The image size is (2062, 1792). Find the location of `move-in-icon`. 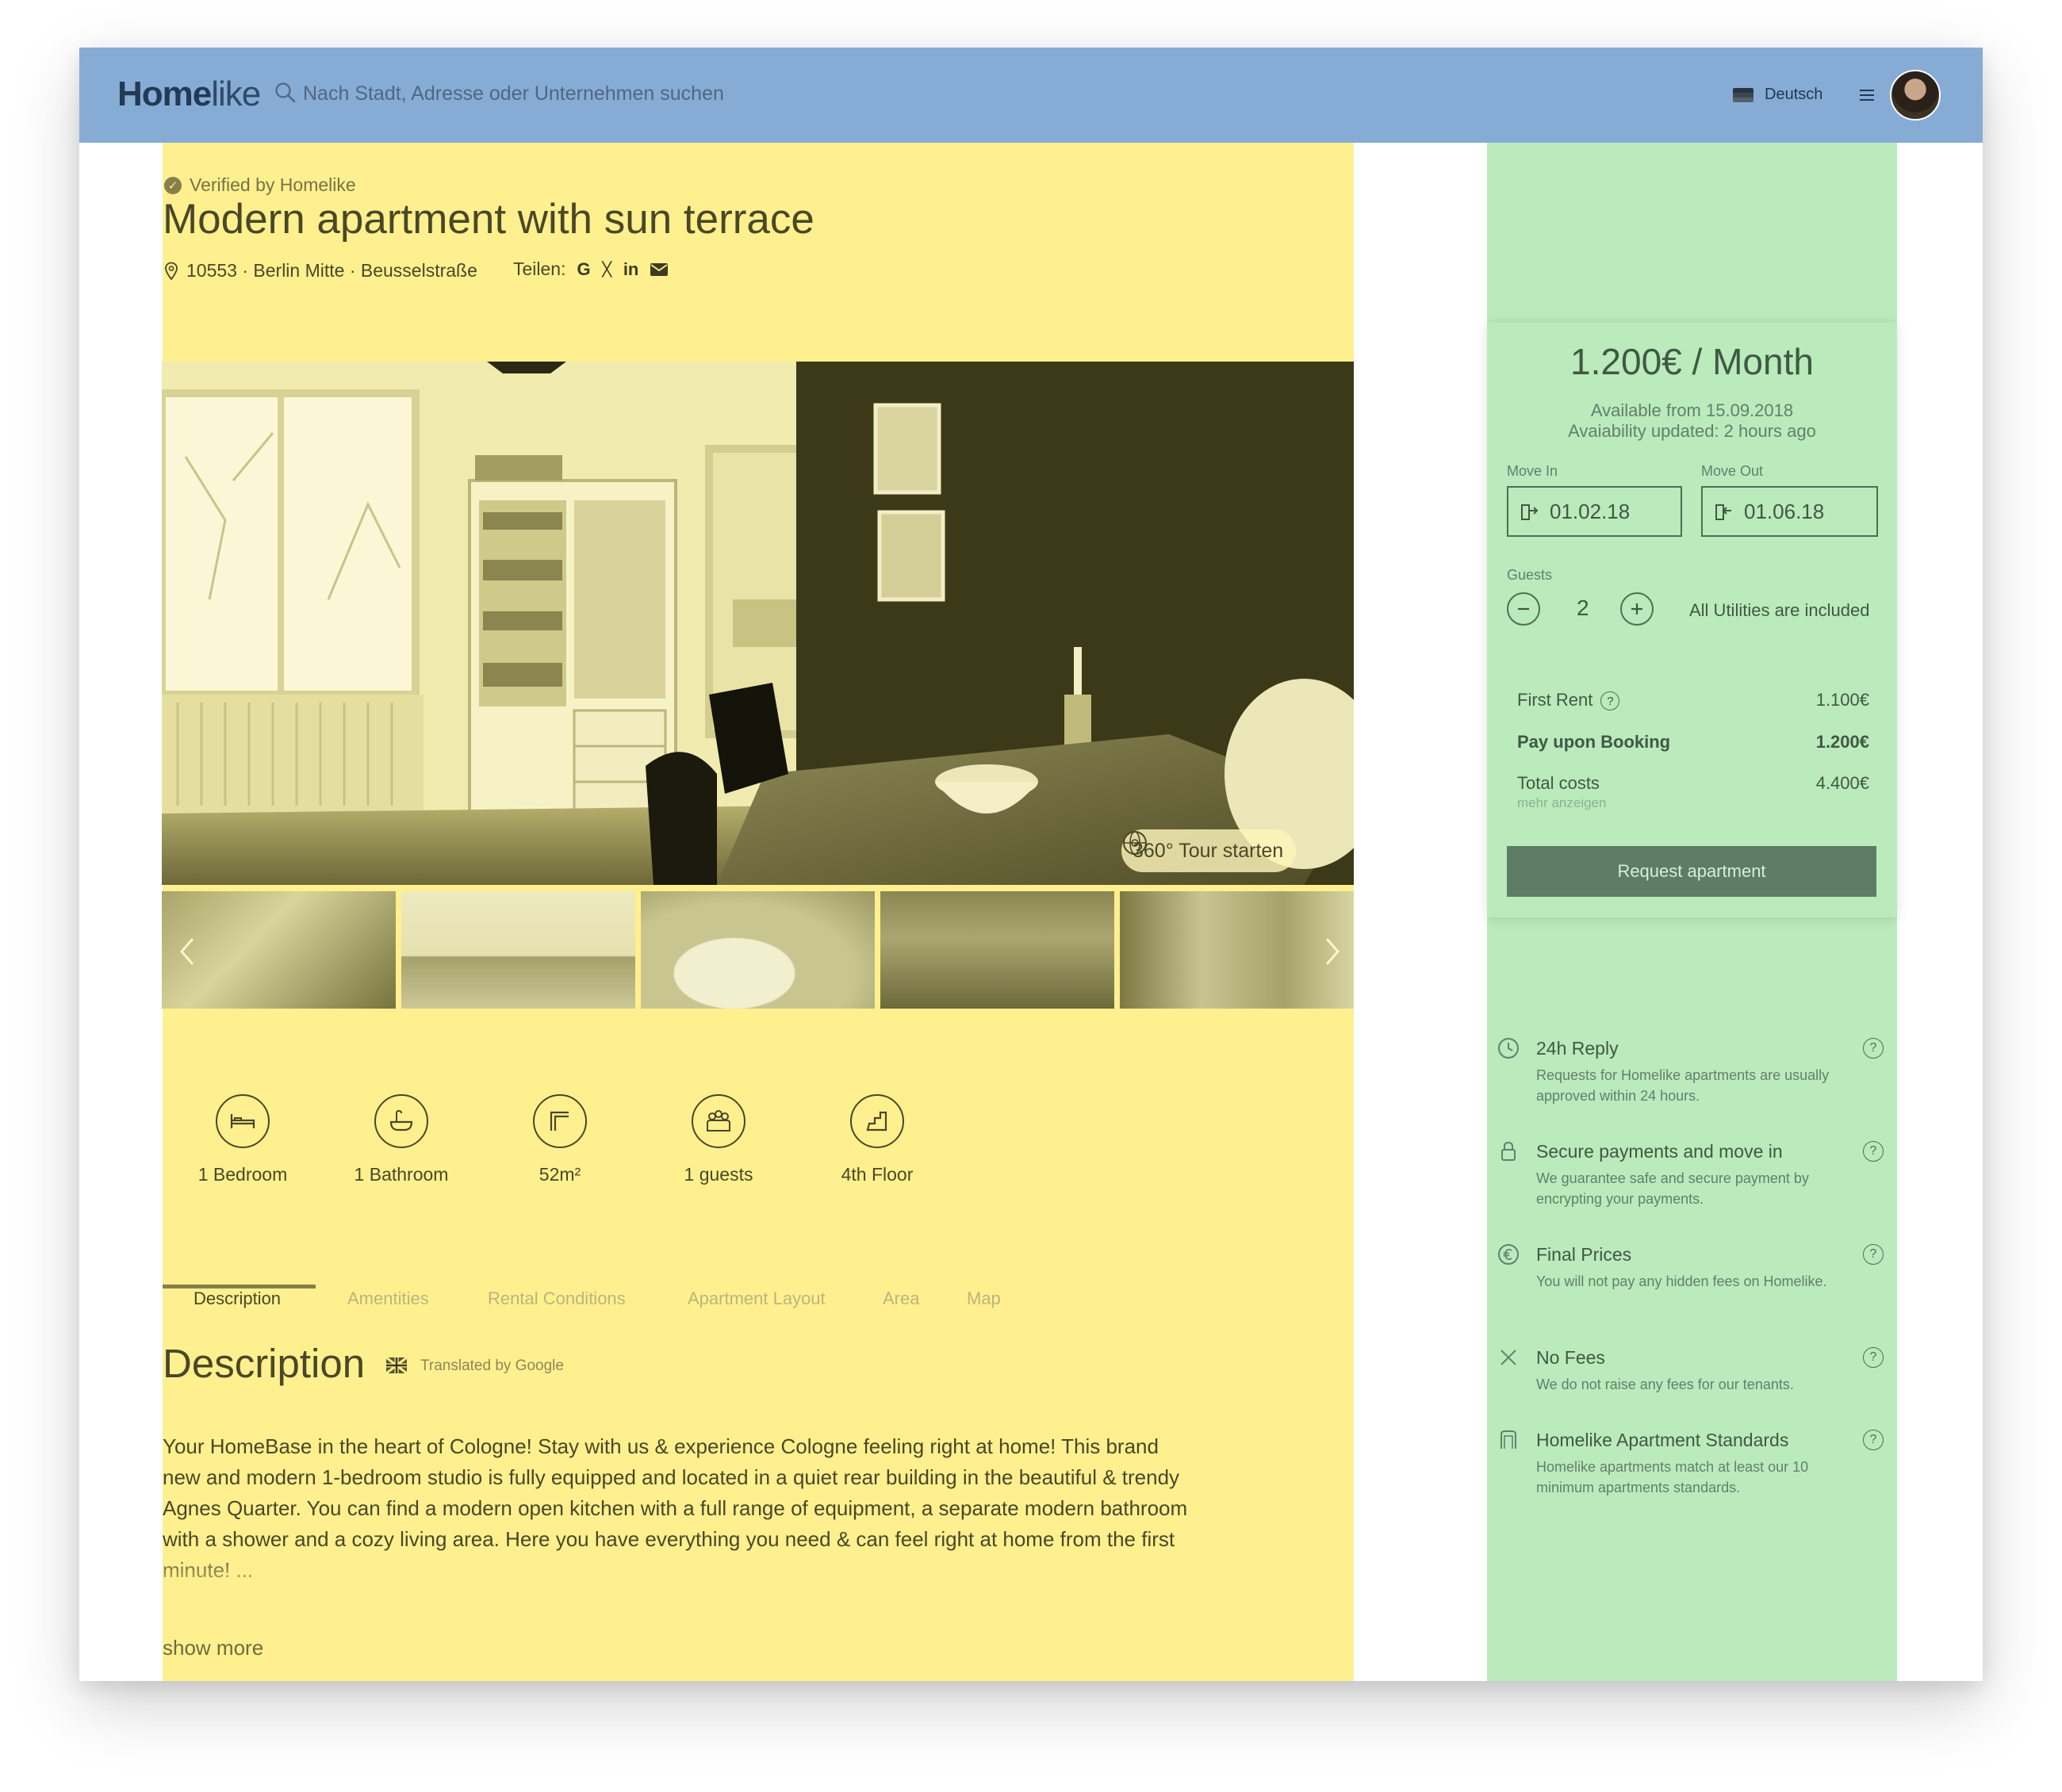

move-in-icon is located at coordinates (1530, 512).